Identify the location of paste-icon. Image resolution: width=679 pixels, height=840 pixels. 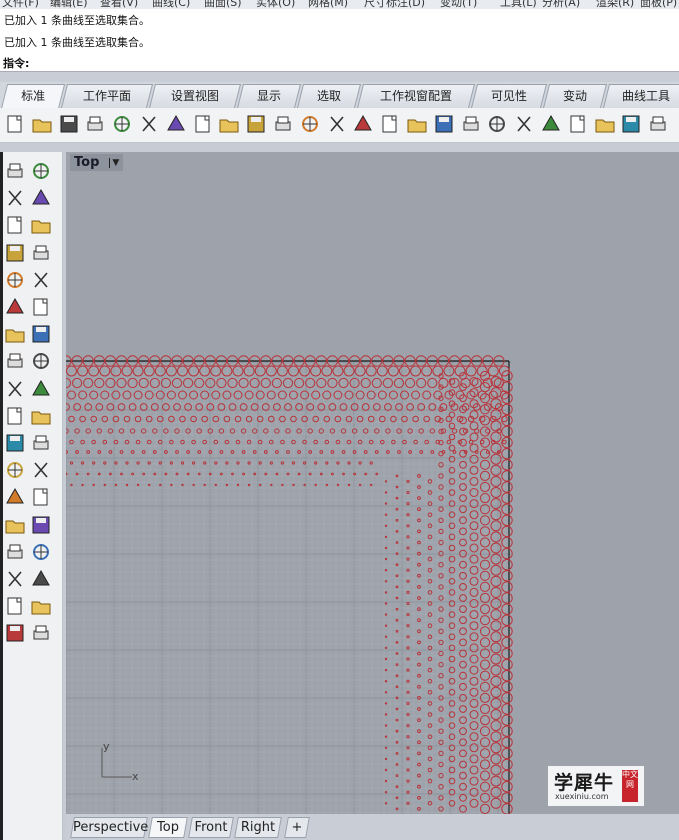
(203, 124).